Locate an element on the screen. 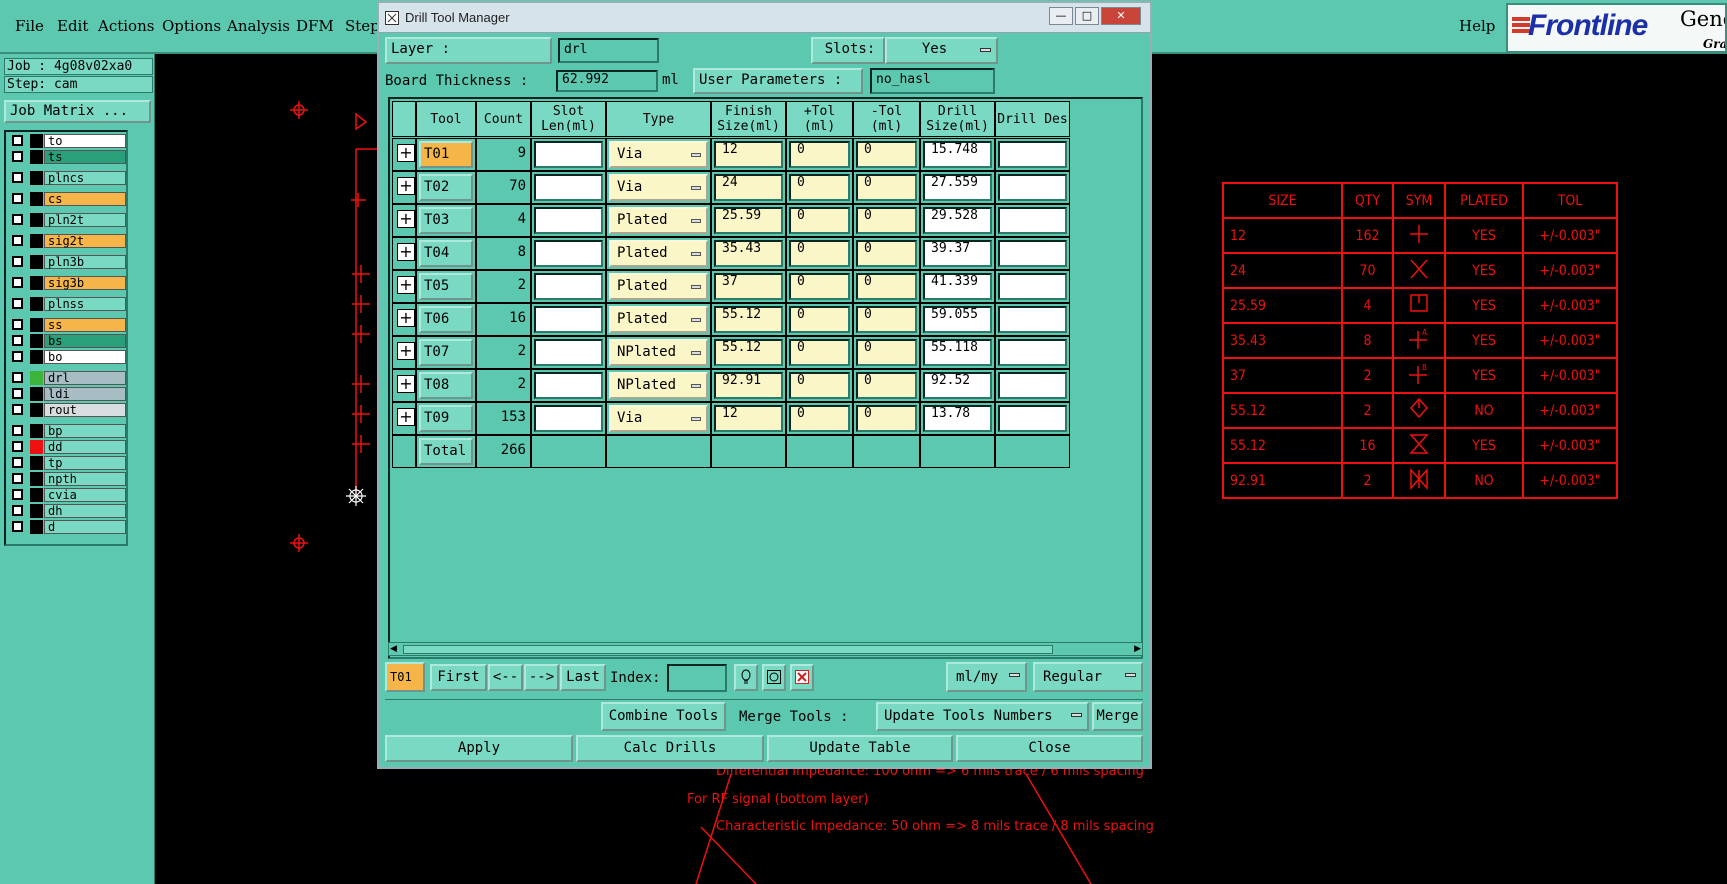 The width and height of the screenshot is (1727, 884). index-input is located at coordinates (697, 678).